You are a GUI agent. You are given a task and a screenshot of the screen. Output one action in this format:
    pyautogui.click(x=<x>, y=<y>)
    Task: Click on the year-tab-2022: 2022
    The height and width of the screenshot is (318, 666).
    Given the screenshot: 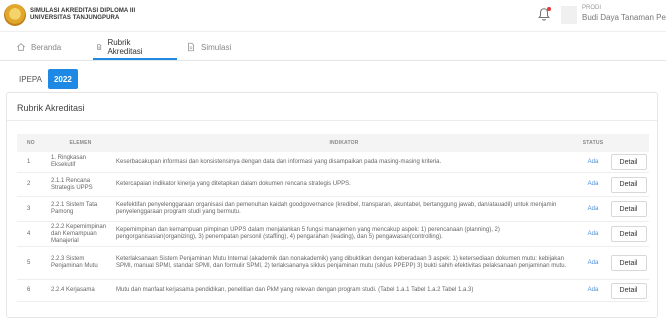 What is the action you would take?
    pyautogui.click(x=62, y=79)
    